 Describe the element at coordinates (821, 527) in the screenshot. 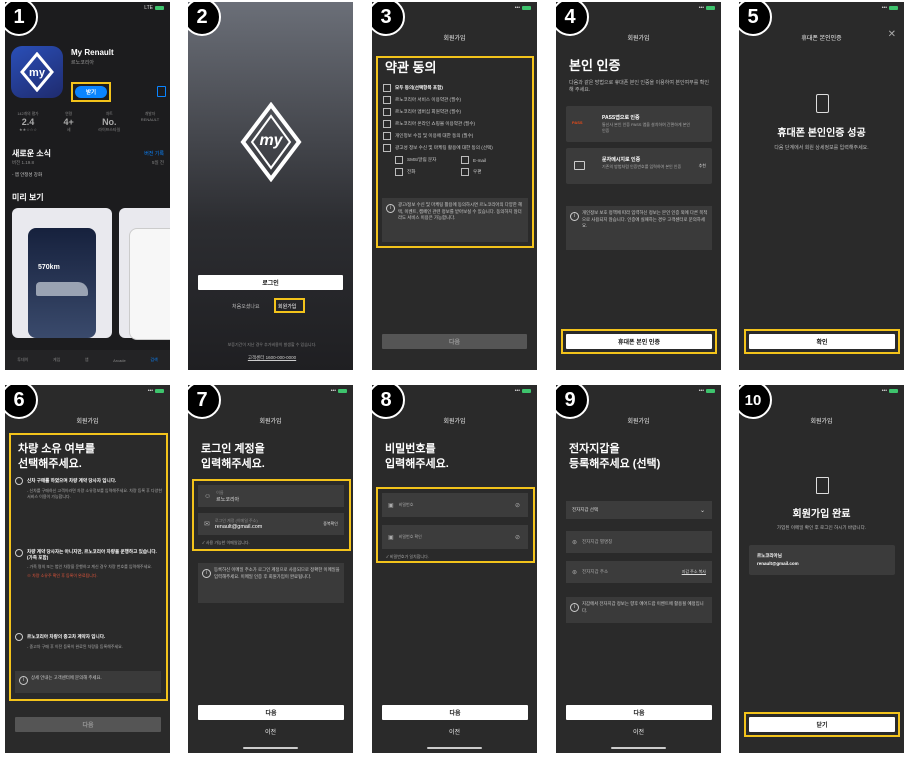

I see `complete-desc: 가입된 이메일 확인 후 로그인 하시기 바랍니다.` at that location.